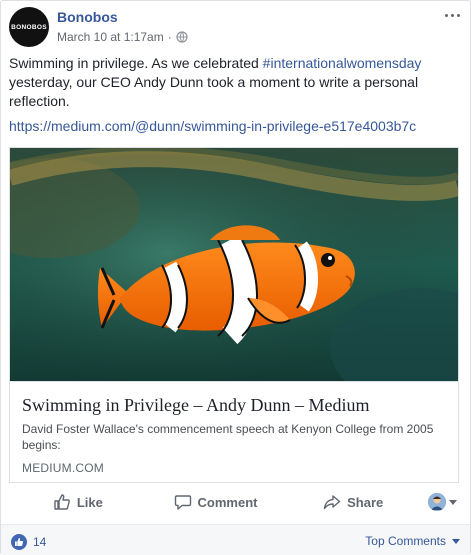  I want to click on share-label: Share, so click(365, 502).